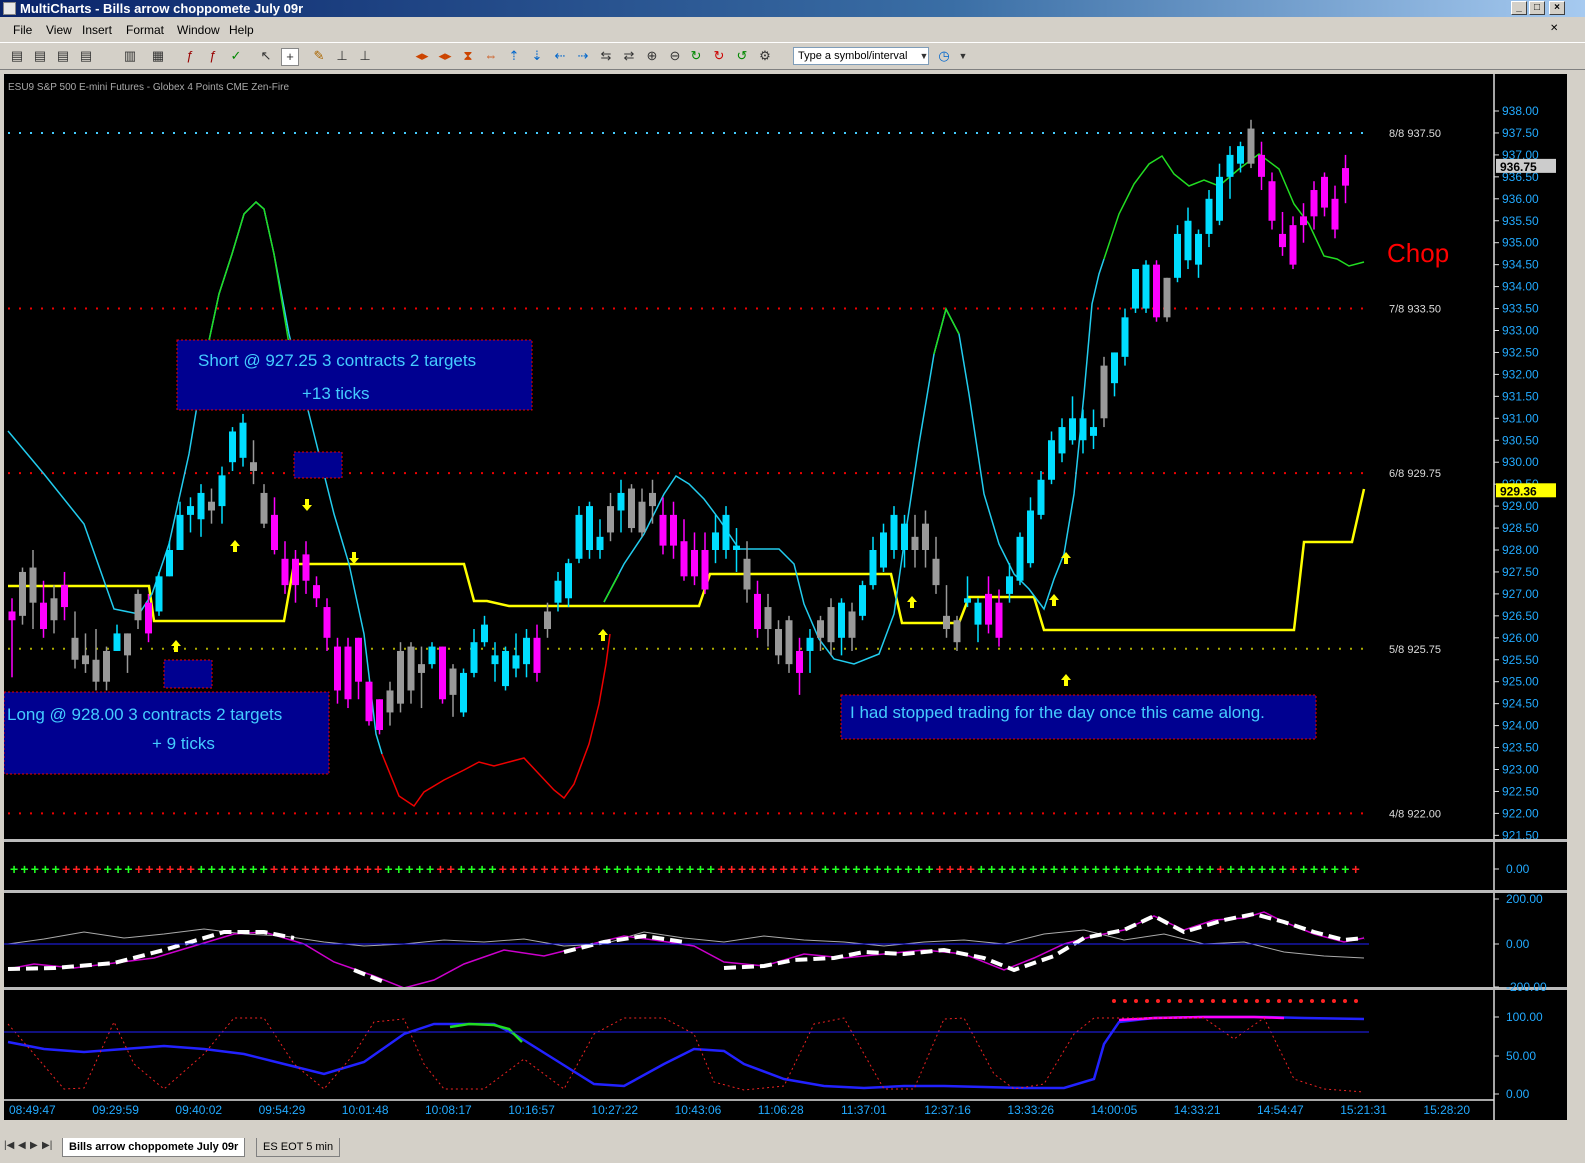  I want to click on menu-insert: Insert, so click(97, 30).